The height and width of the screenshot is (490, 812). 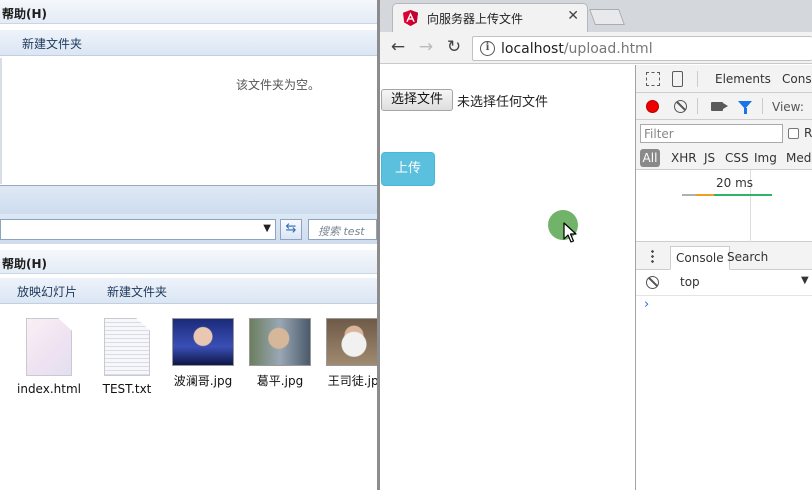 What do you see at coordinates (280, 381) in the screenshot?
I see `file-name: 葛平.jpg` at bounding box center [280, 381].